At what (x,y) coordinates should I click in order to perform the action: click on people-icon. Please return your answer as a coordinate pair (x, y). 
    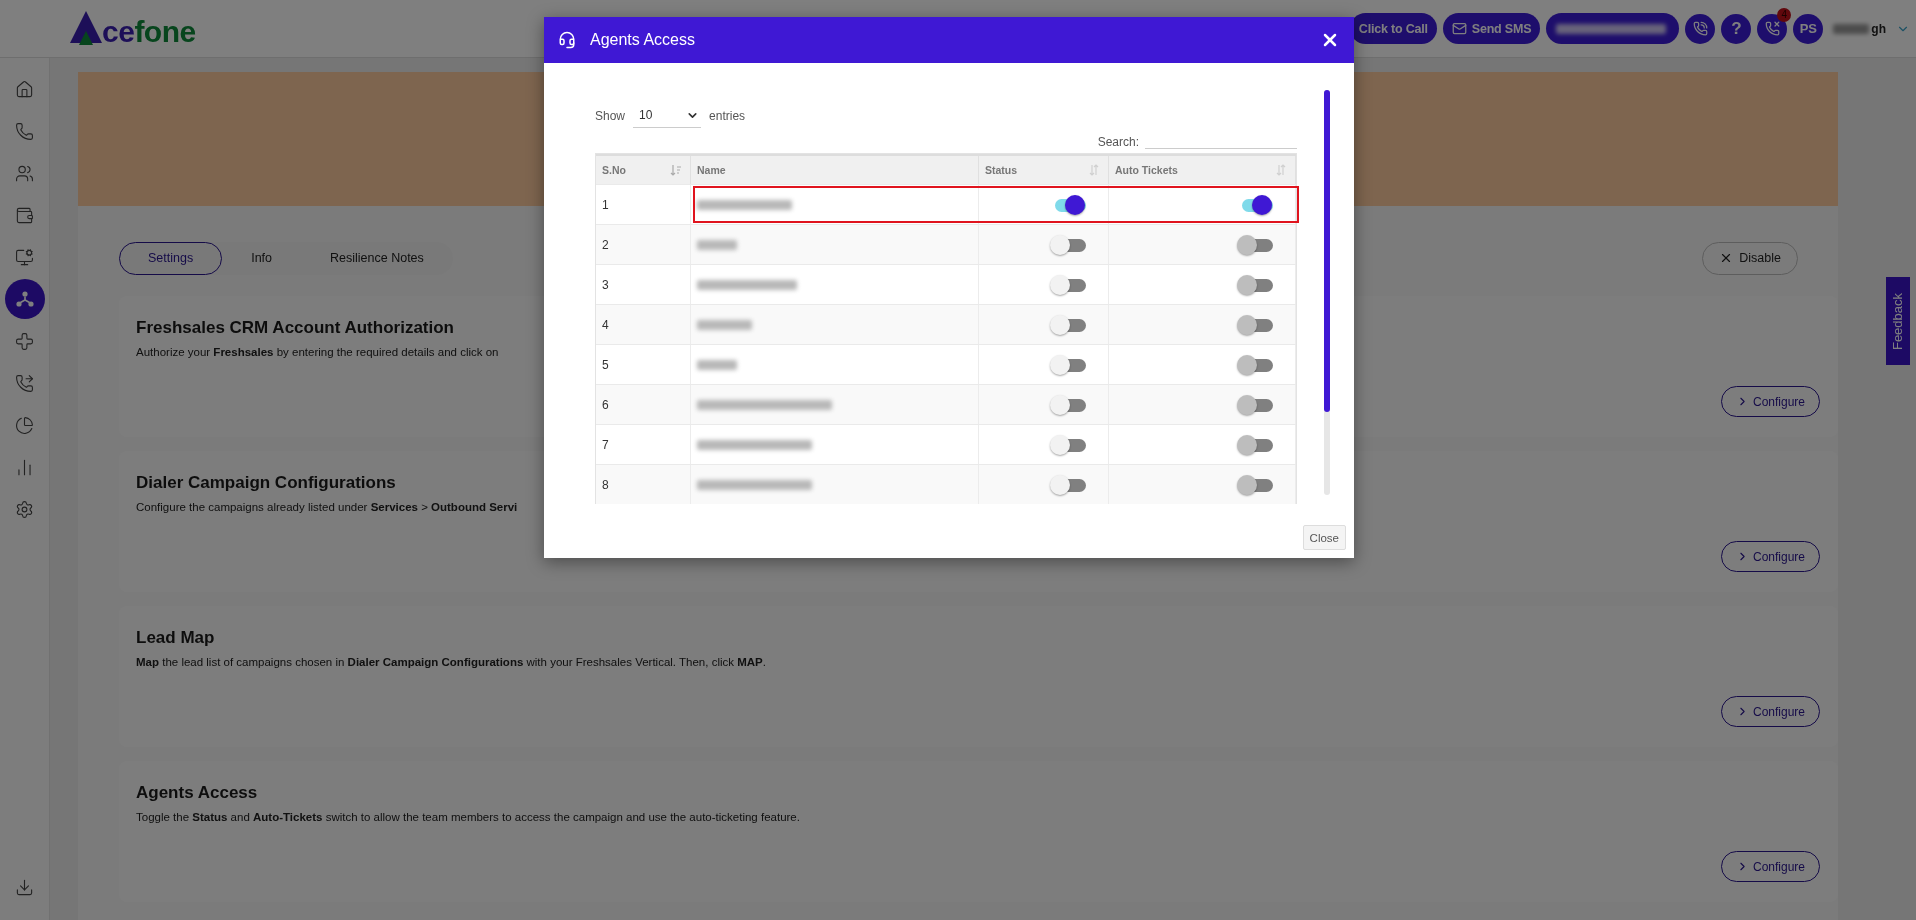
    Looking at the image, I should click on (24, 173).